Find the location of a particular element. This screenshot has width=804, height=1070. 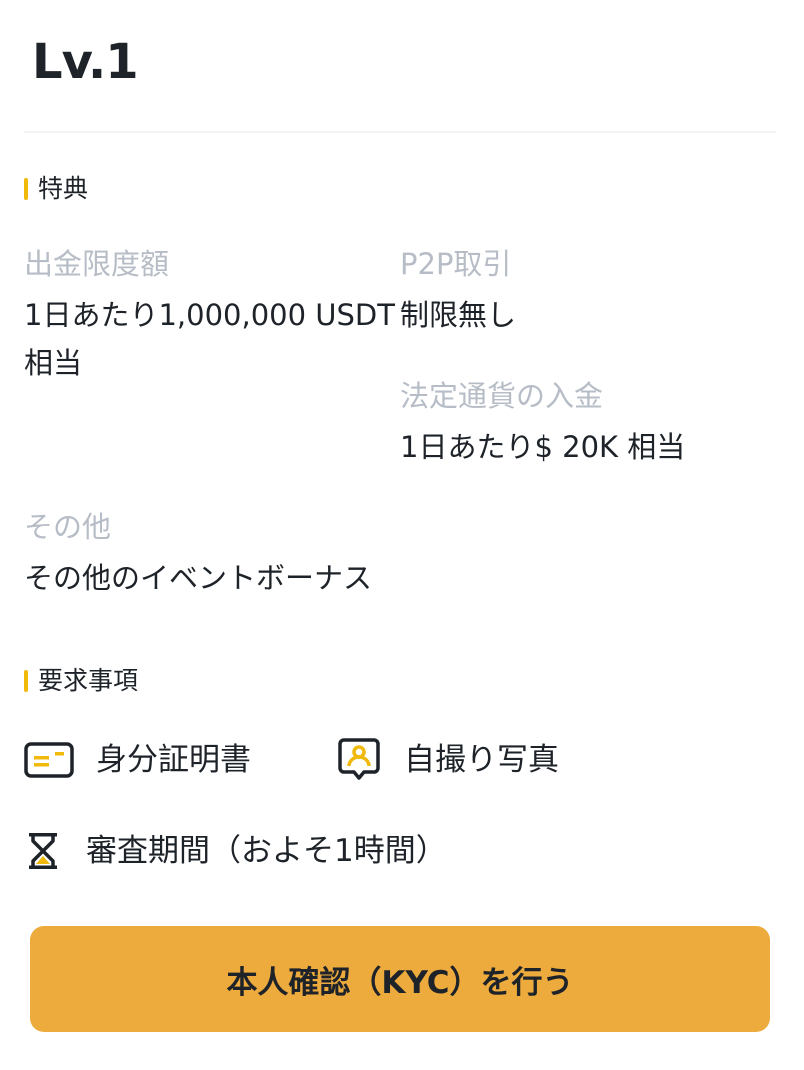

selfie-icon is located at coordinates (371, 760).